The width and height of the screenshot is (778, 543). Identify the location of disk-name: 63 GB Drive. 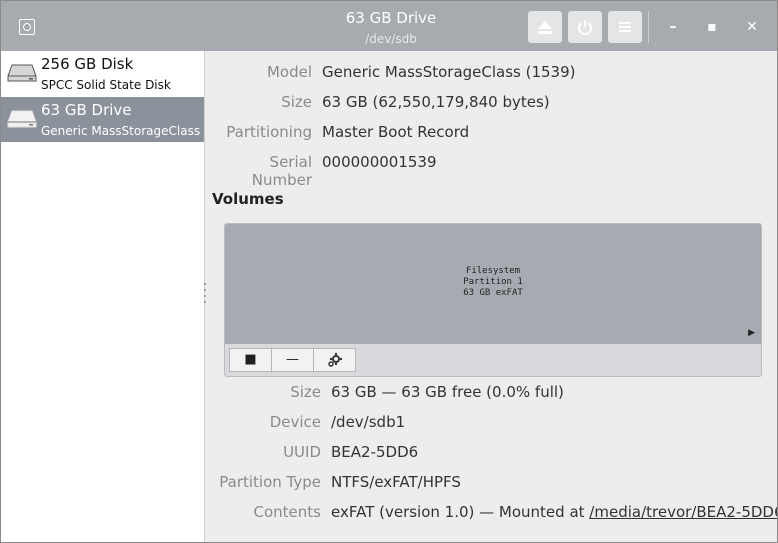
(86, 110).